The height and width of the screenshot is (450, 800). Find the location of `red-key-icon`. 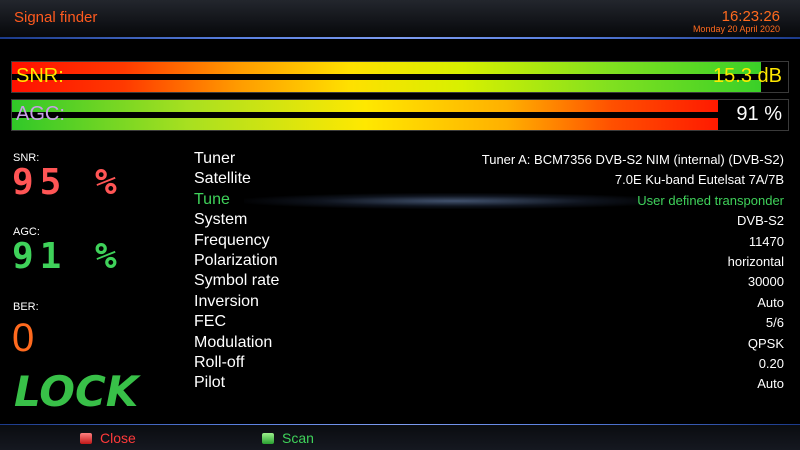

red-key-icon is located at coordinates (86, 438).